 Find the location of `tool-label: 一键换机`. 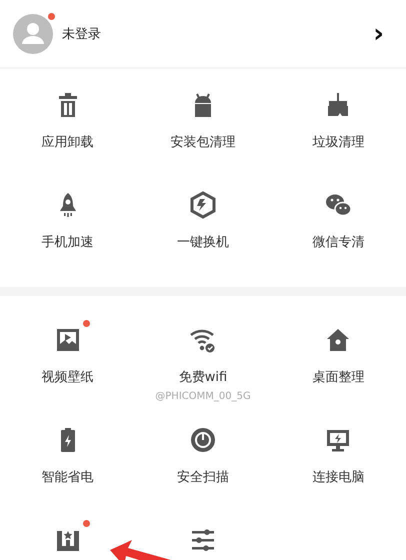

tool-label: 一键换机 is located at coordinates (202, 243).